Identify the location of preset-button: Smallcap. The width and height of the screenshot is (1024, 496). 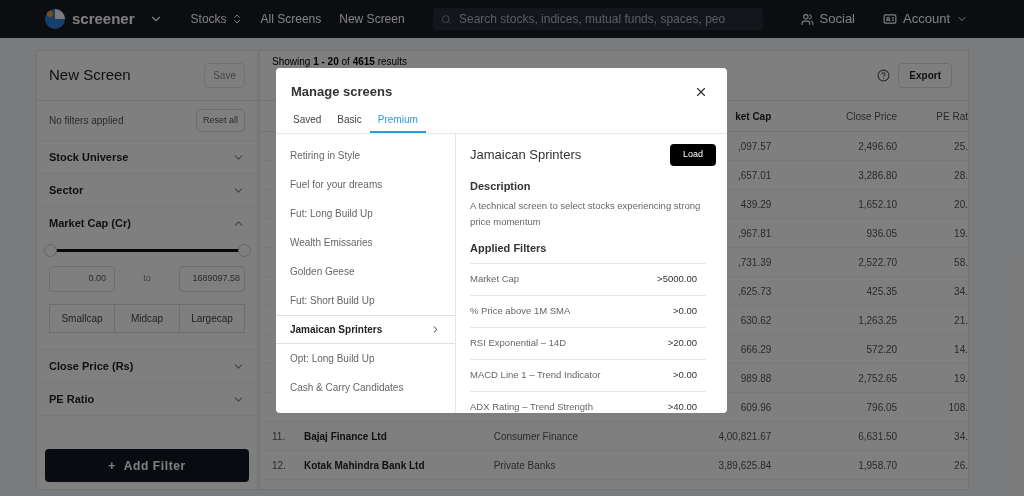
(82, 318).